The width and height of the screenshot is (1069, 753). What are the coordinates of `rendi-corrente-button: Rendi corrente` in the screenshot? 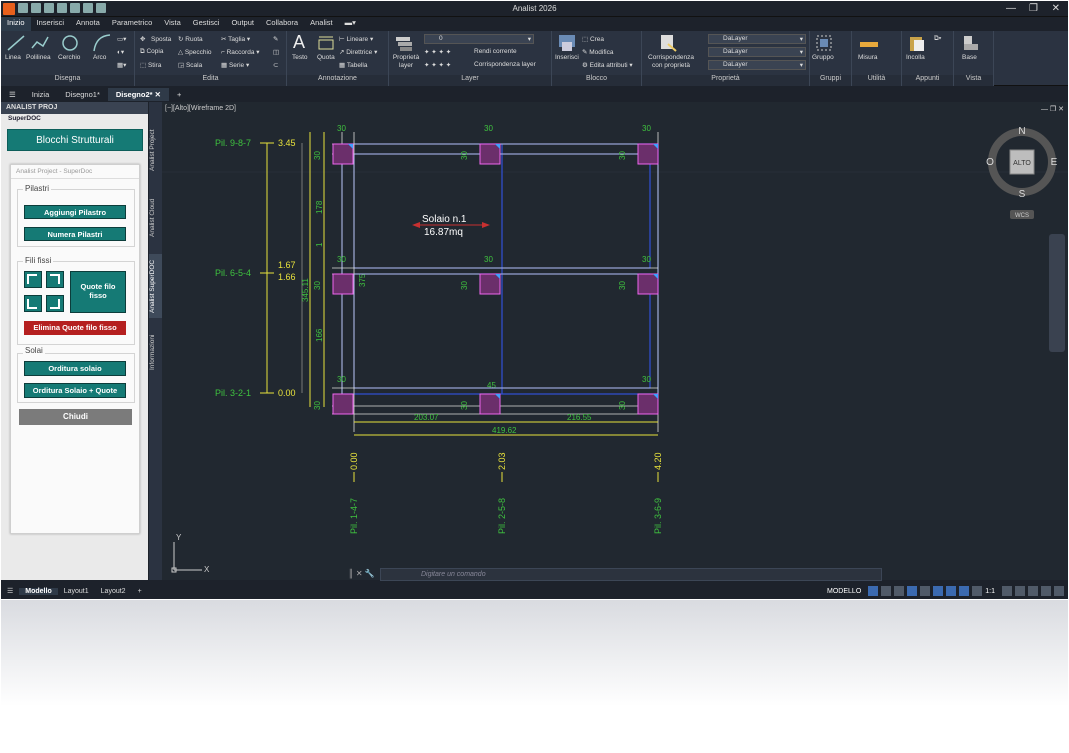 It's located at (495, 51).